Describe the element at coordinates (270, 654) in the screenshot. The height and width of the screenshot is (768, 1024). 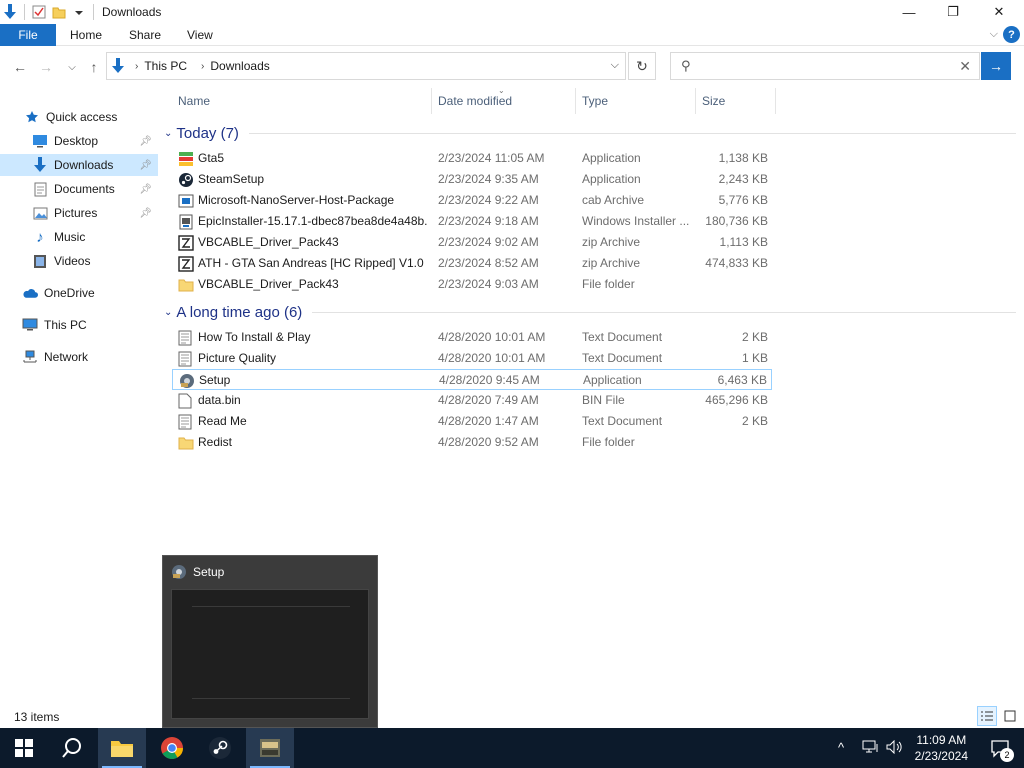
I see `preview-thumbnail` at that location.